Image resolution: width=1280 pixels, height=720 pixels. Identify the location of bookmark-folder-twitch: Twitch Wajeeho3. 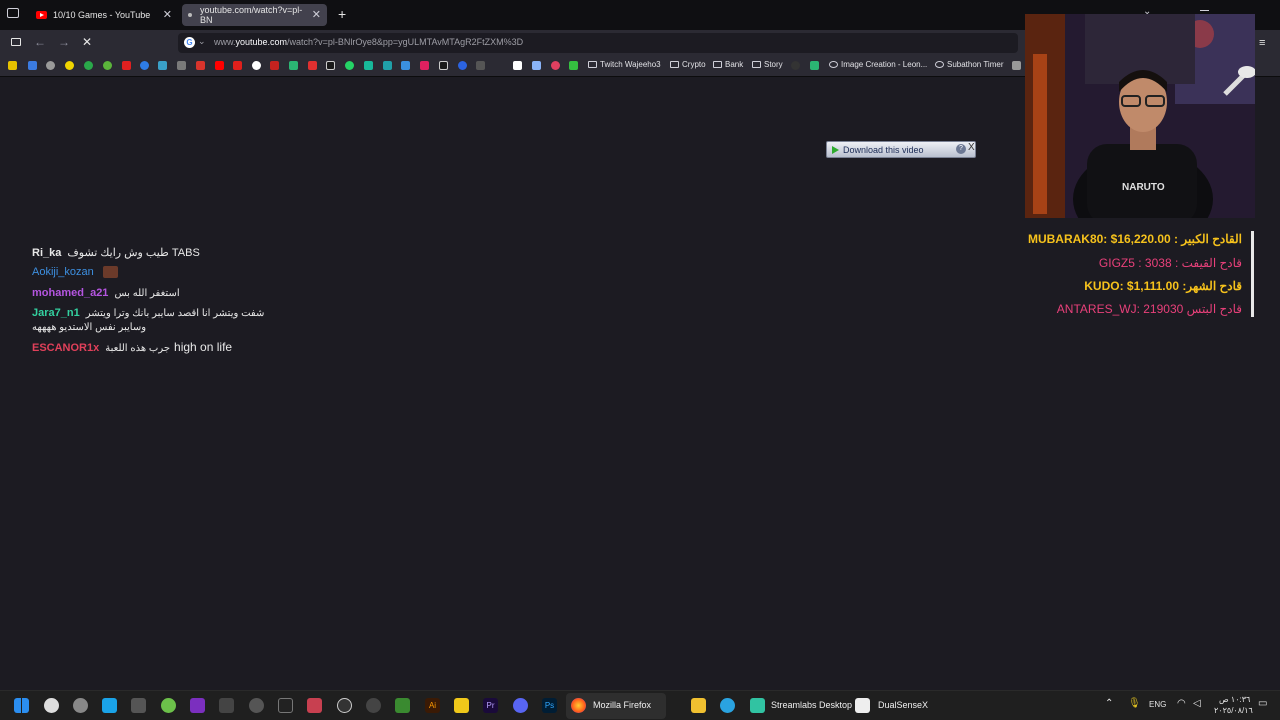
(624, 64).